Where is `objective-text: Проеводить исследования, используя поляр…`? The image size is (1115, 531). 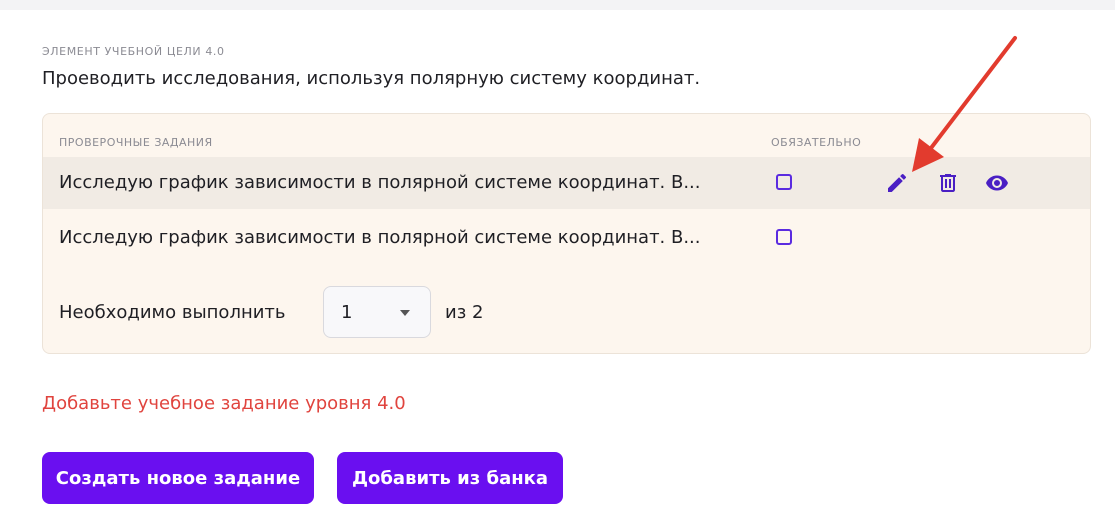
objective-text: Проеводить исследования, используя поляр… is located at coordinates (371, 78).